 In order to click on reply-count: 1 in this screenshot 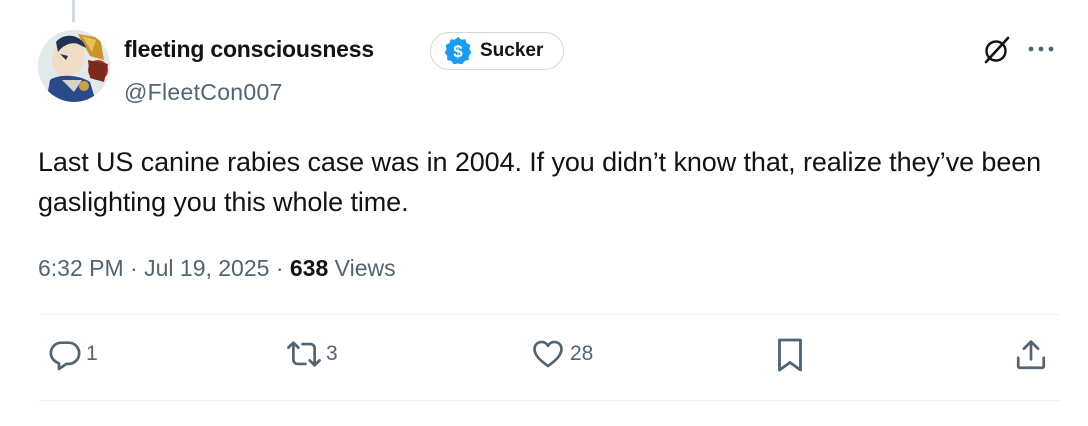, I will do `click(92, 353)`.